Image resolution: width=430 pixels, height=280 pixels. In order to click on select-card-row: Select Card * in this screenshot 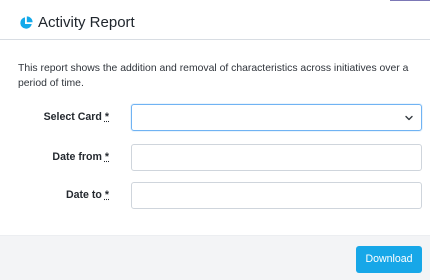, I will do `click(215, 117)`.